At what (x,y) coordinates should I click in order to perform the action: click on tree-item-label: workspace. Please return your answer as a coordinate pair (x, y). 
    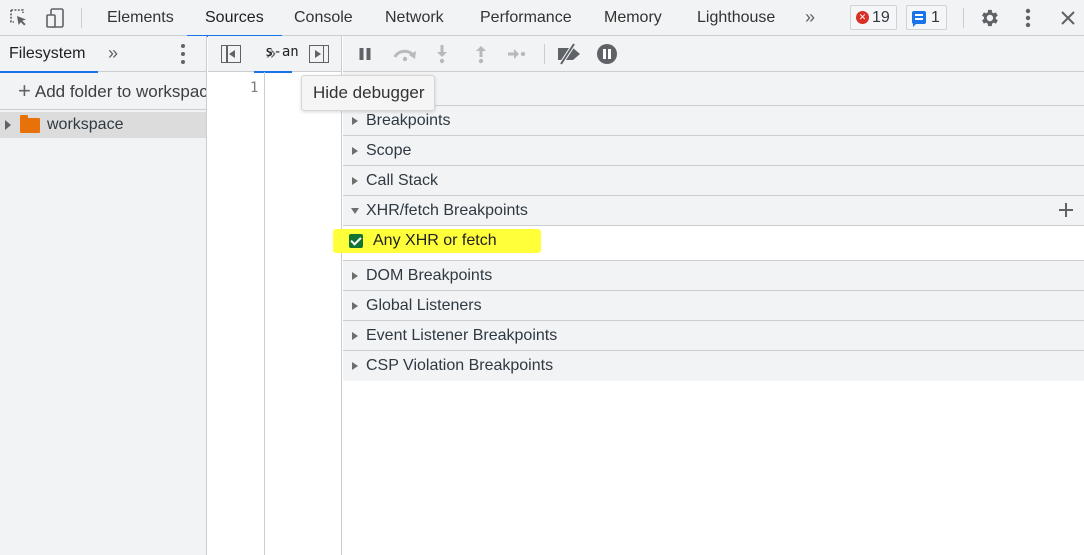
    Looking at the image, I should click on (85, 124).